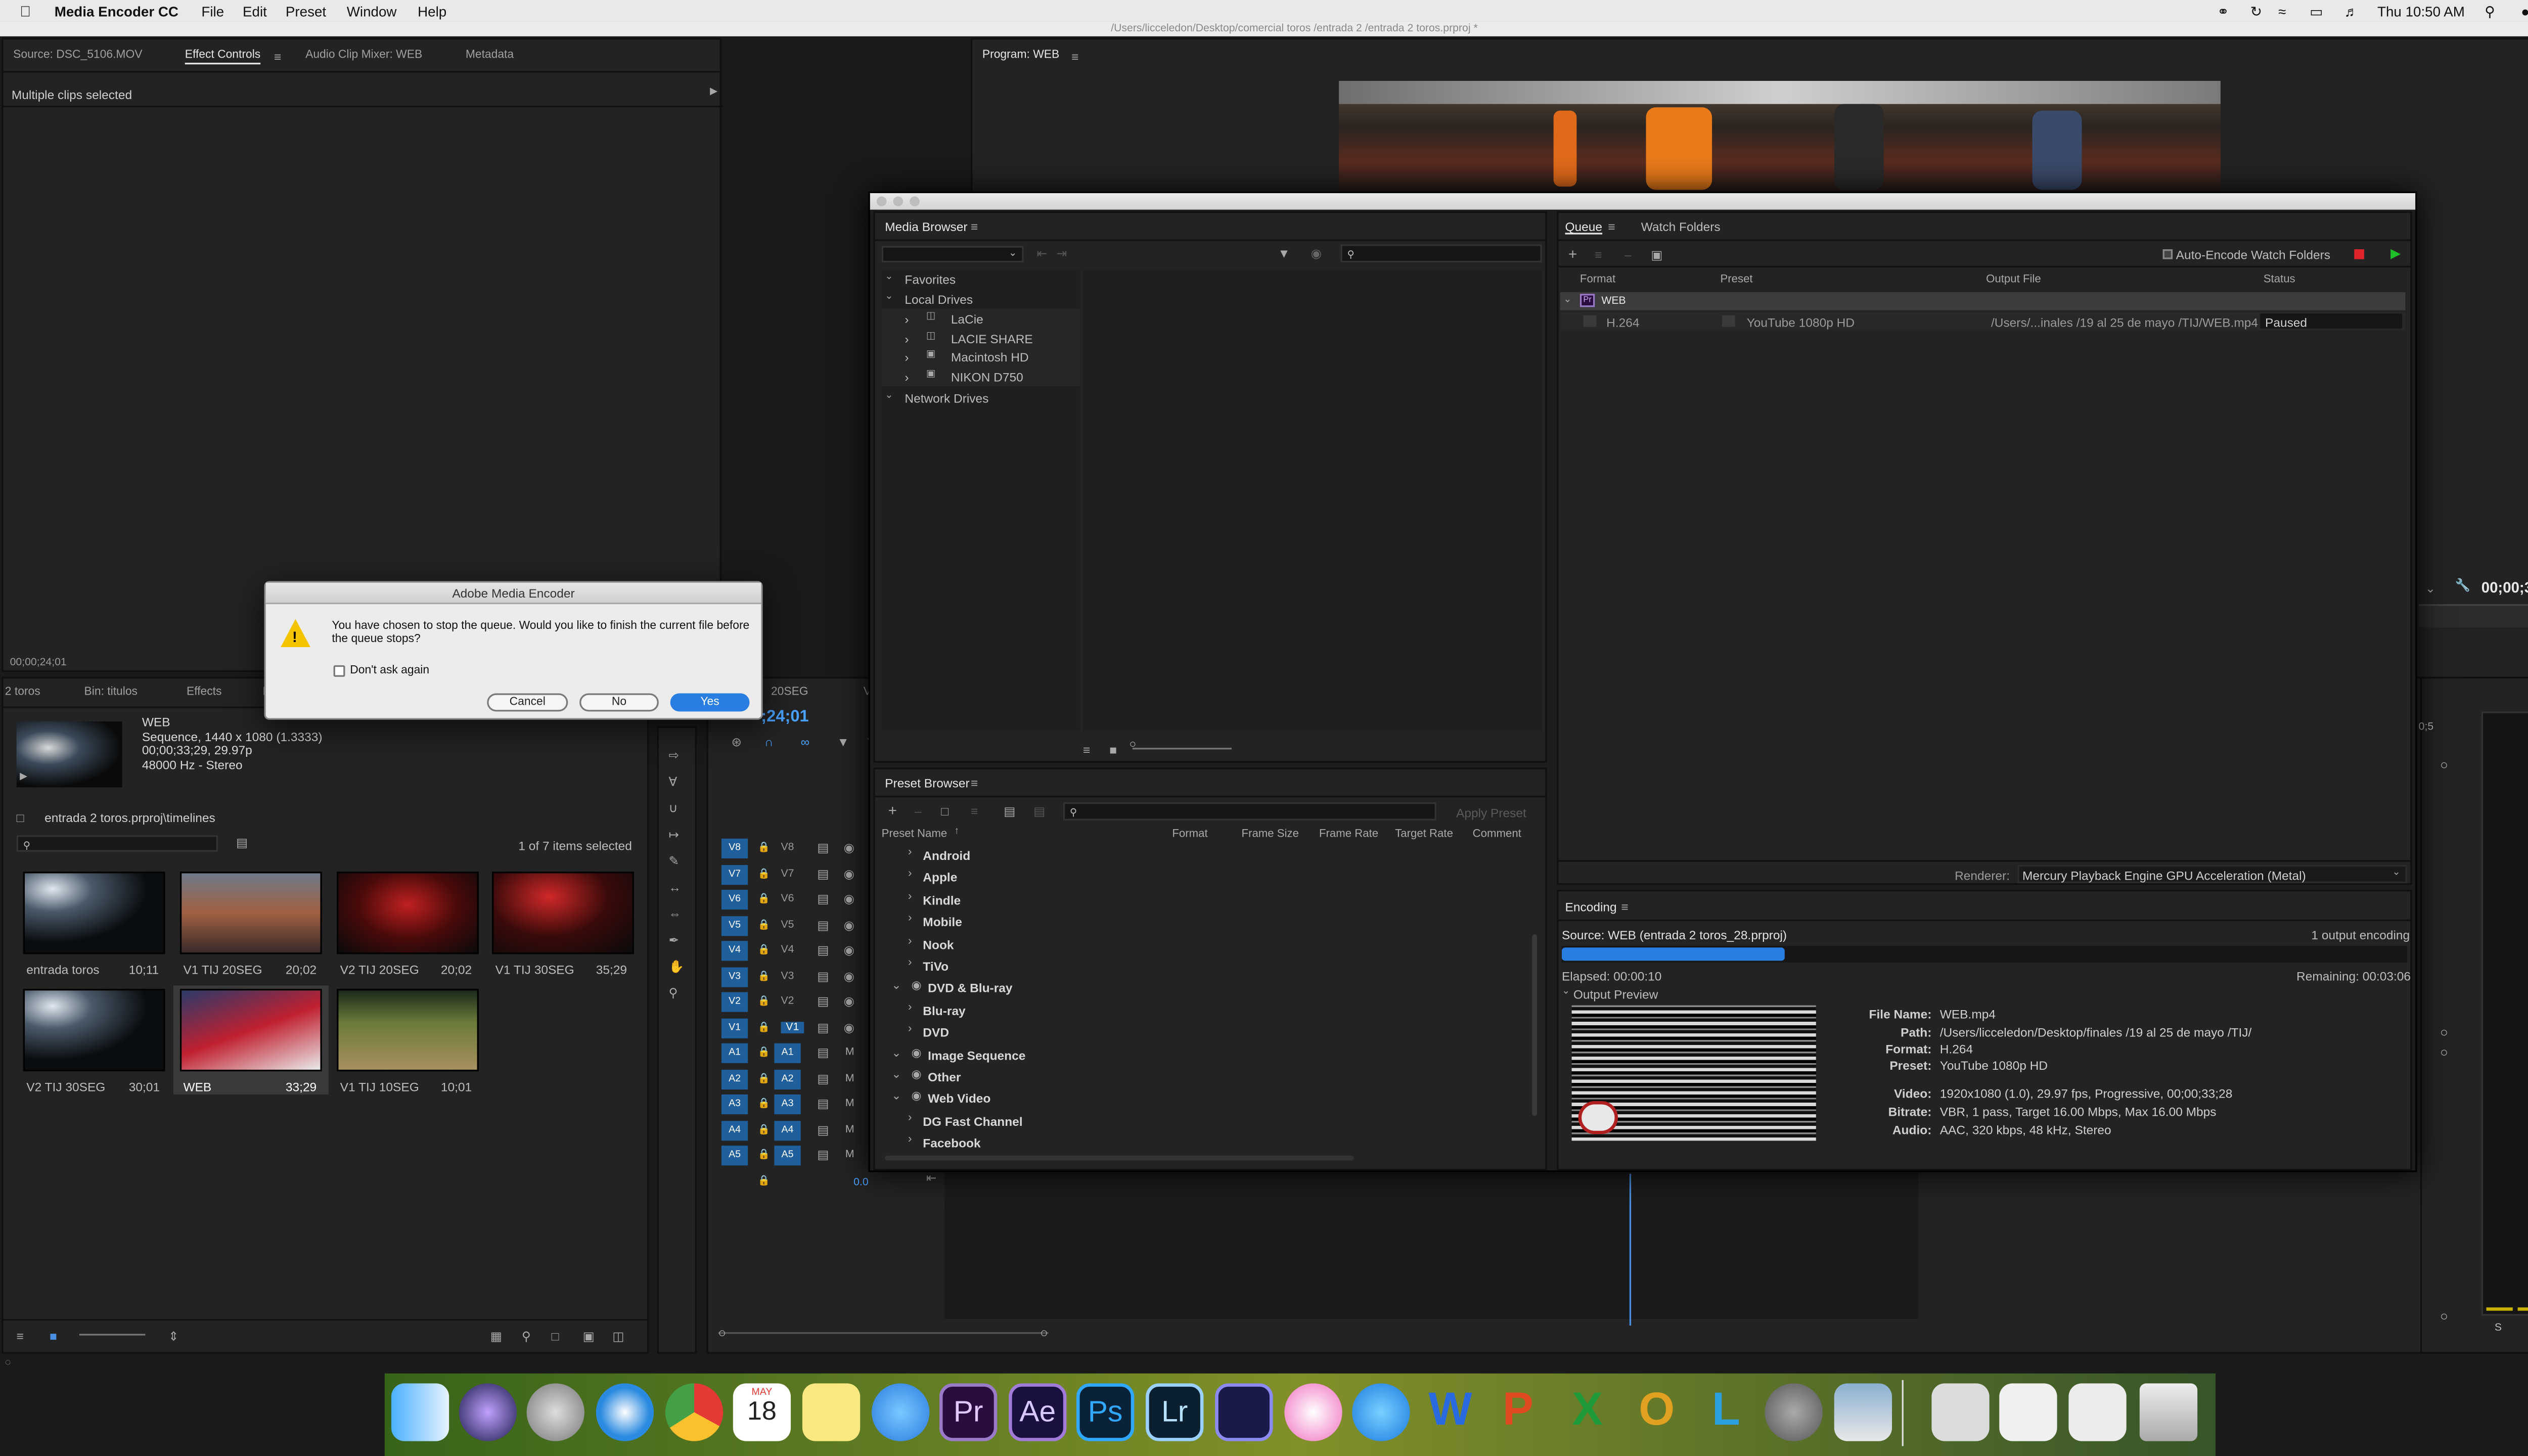 The height and width of the screenshot is (1456, 2528). What do you see at coordinates (1801, 322) in the screenshot?
I see `queue-item-preset: YouTube 1080p HD` at bounding box center [1801, 322].